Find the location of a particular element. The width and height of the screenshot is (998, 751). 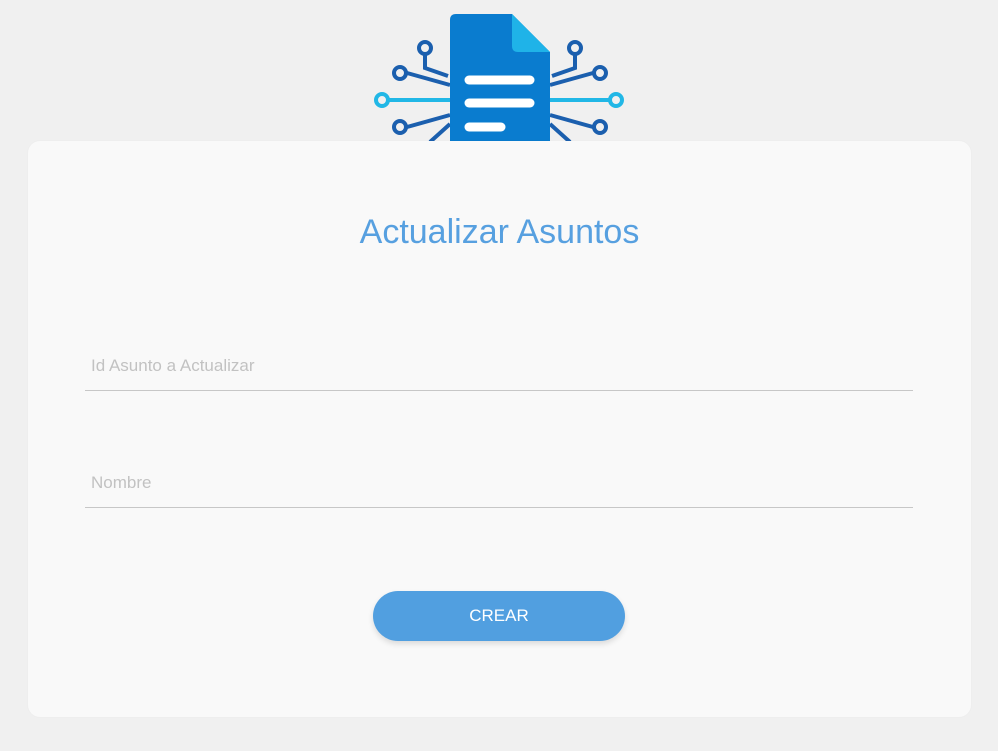

page-title: Actualizar Asuntos is located at coordinates (499, 232).